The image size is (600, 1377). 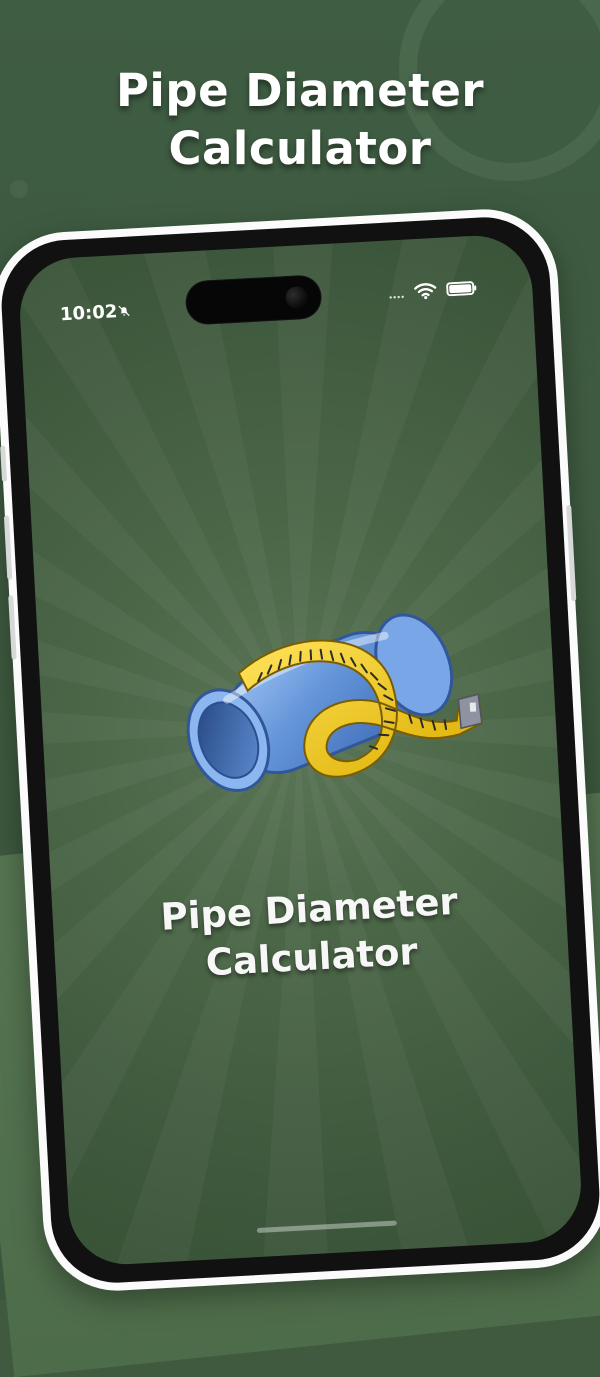 What do you see at coordinates (425, 290) in the screenshot?
I see `wifi-icon` at bounding box center [425, 290].